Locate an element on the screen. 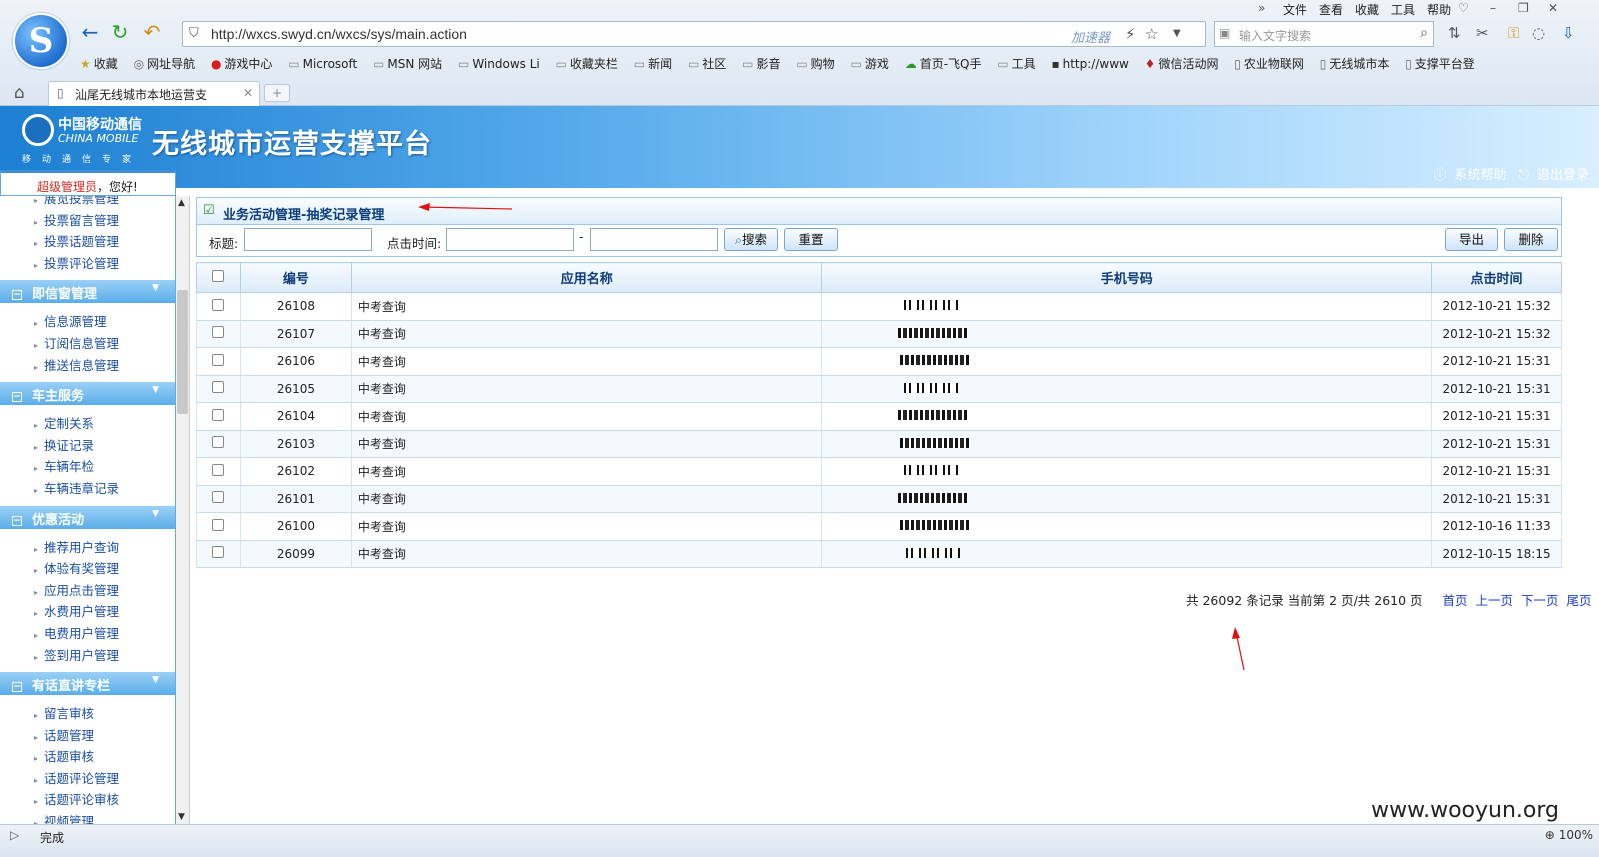 The width and height of the screenshot is (1599, 857). zoom-level: ⊕ 100% is located at coordinates (1569, 835).